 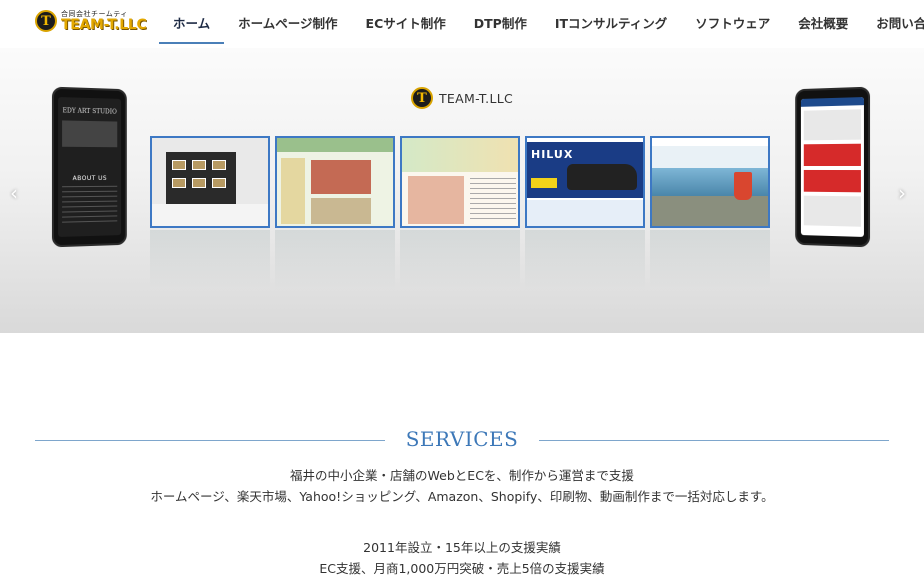 I want to click on slide-drink-image, so click(x=743, y=186).